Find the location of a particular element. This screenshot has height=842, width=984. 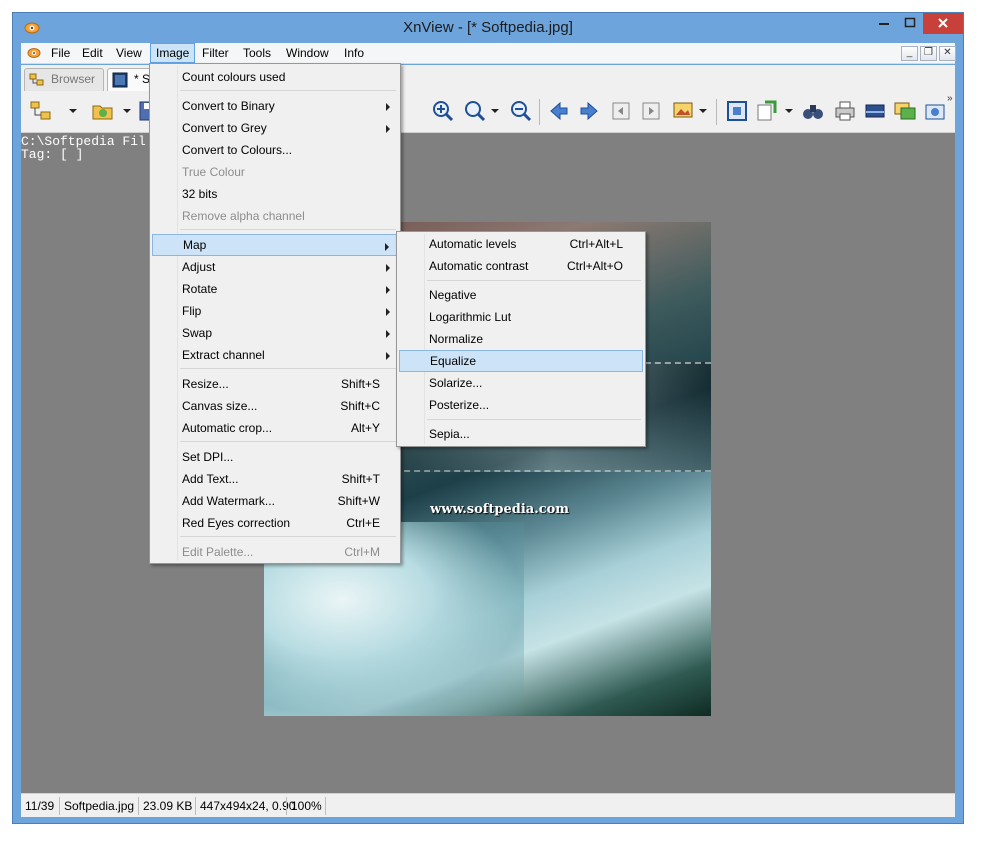

image-menu-item-red-eyes-correction: Red Eyes correction Ctrl+E is located at coordinates (275, 523).